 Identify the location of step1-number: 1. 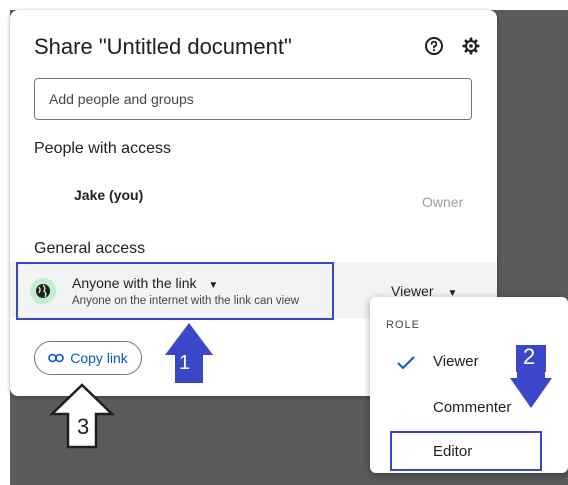
(185, 363).